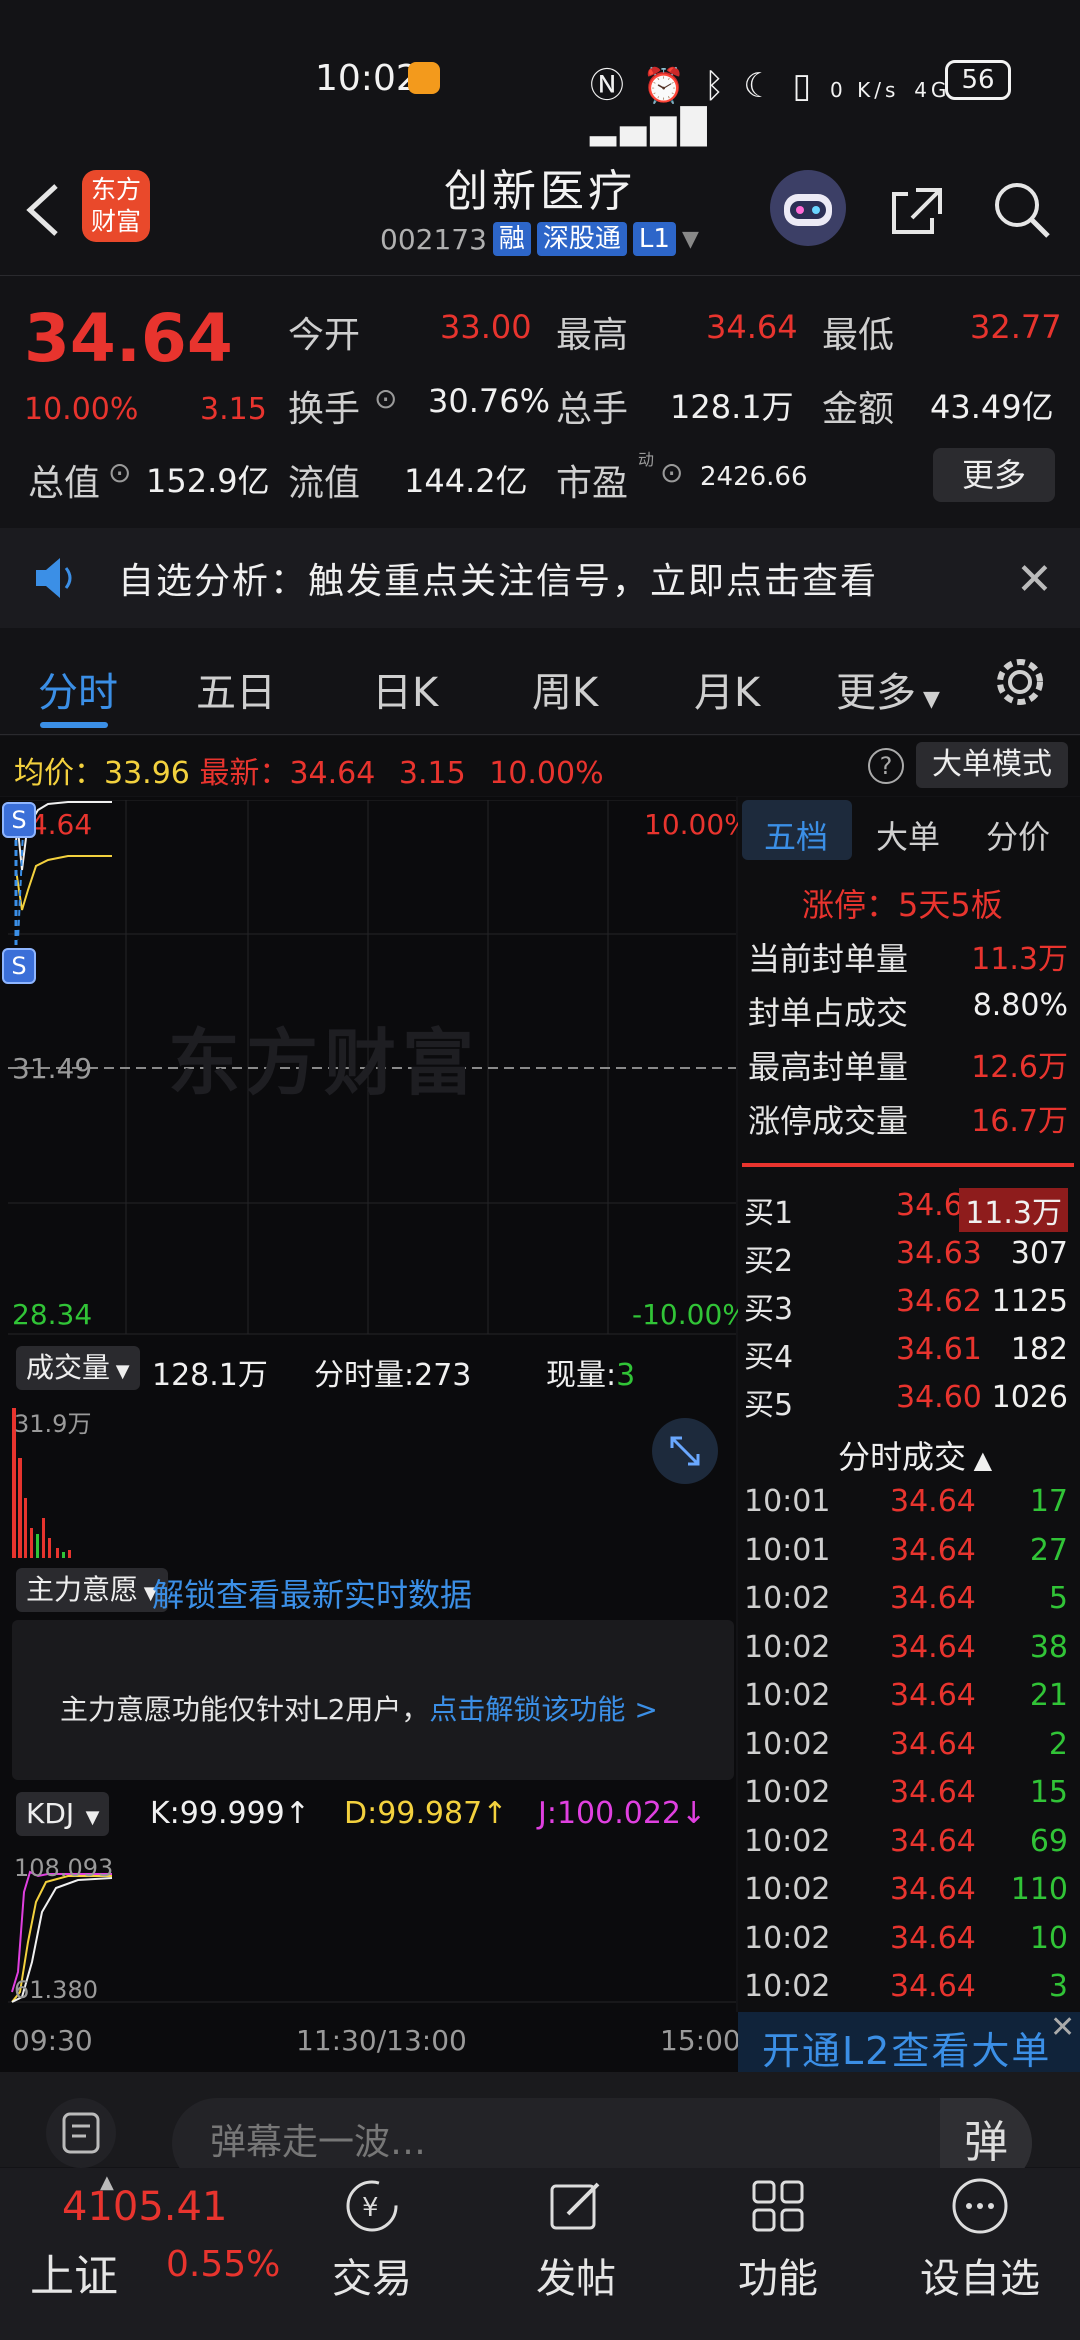 Image resolution: width=1080 pixels, height=2340 pixels. Describe the element at coordinates (372, 2275) in the screenshot. I see `nav-trade: 交易` at that location.